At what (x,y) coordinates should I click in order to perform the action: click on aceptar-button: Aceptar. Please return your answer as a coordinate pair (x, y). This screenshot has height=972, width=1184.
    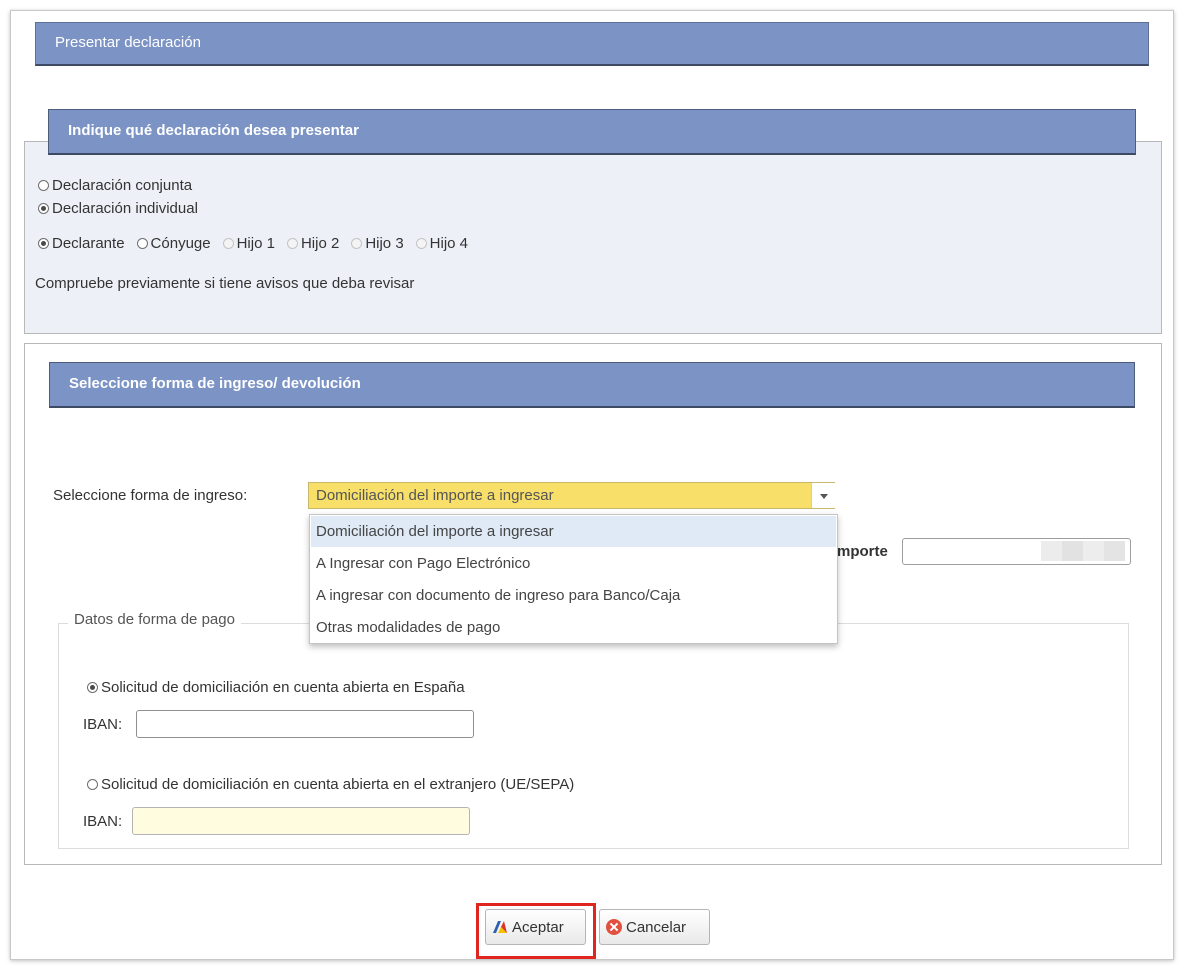
    Looking at the image, I should click on (535, 927).